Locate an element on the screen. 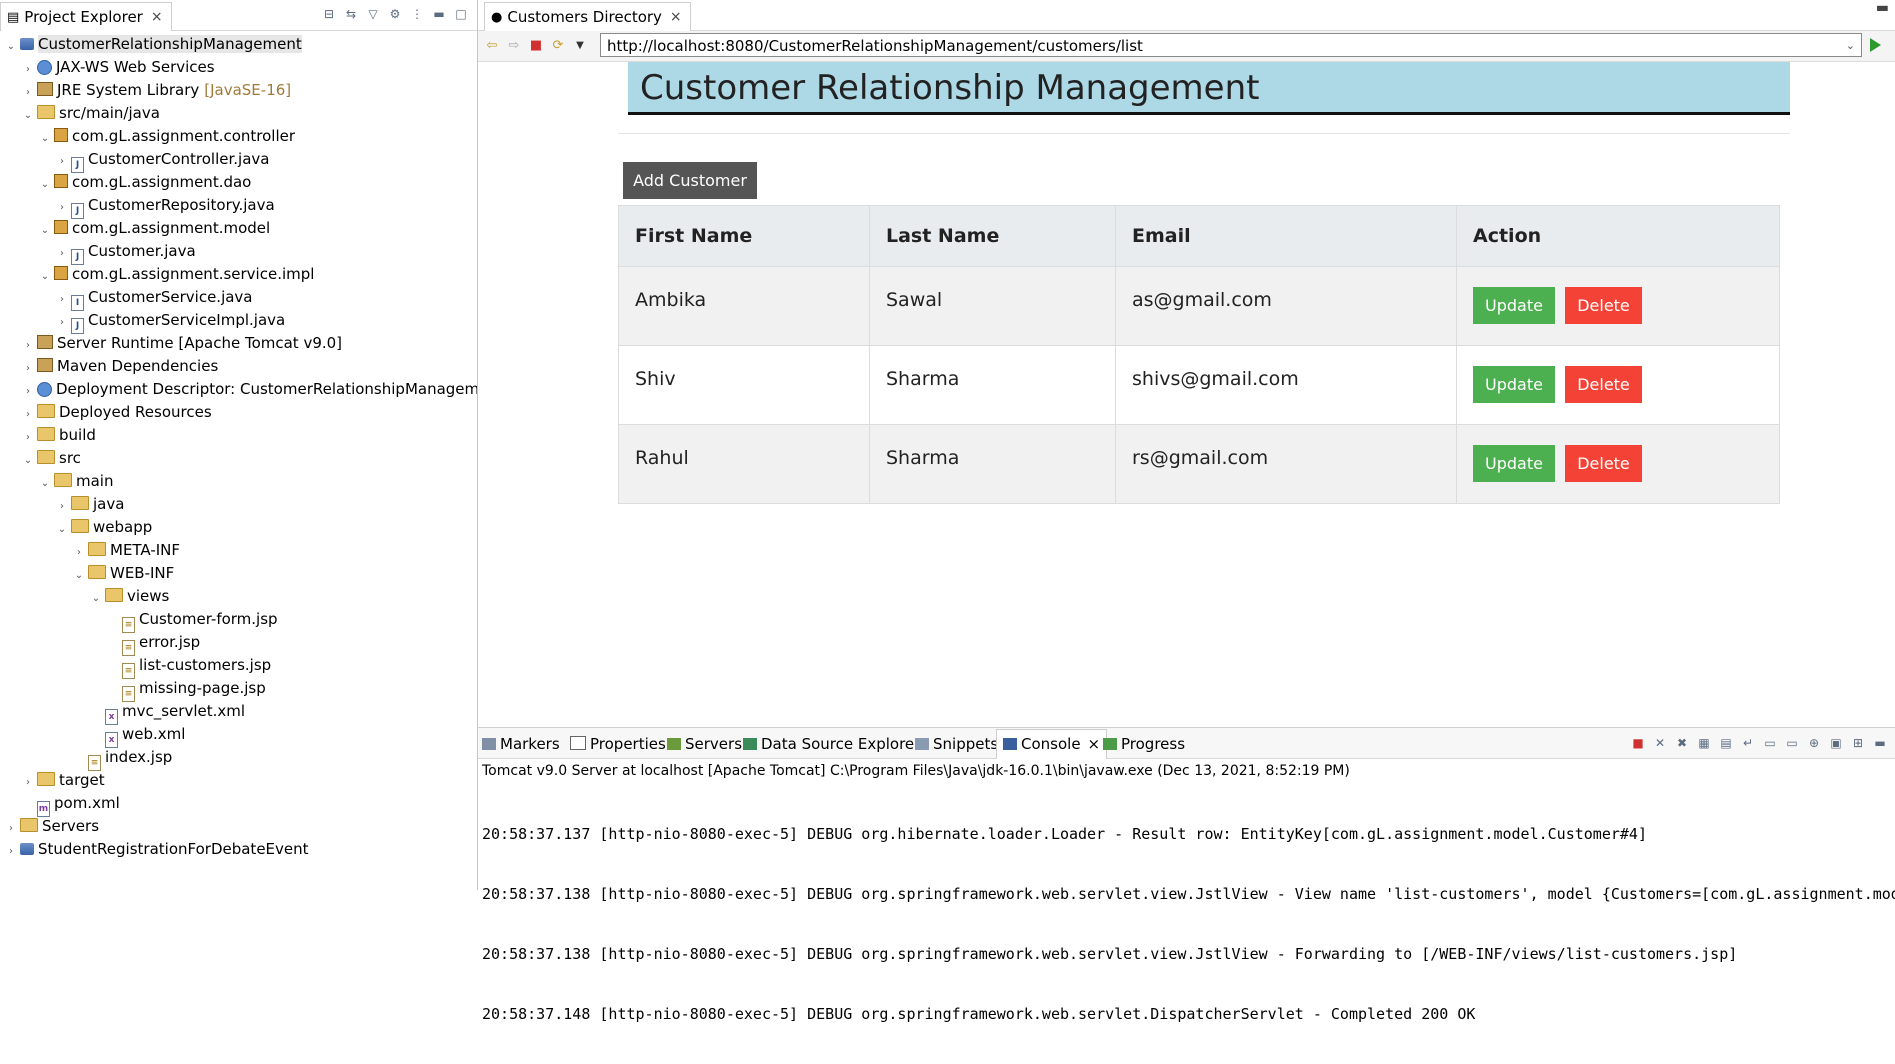 This screenshot has height=1064, width=1895. tree-item: ≡ list-customers.jsp is located at coordinates (135, 666).